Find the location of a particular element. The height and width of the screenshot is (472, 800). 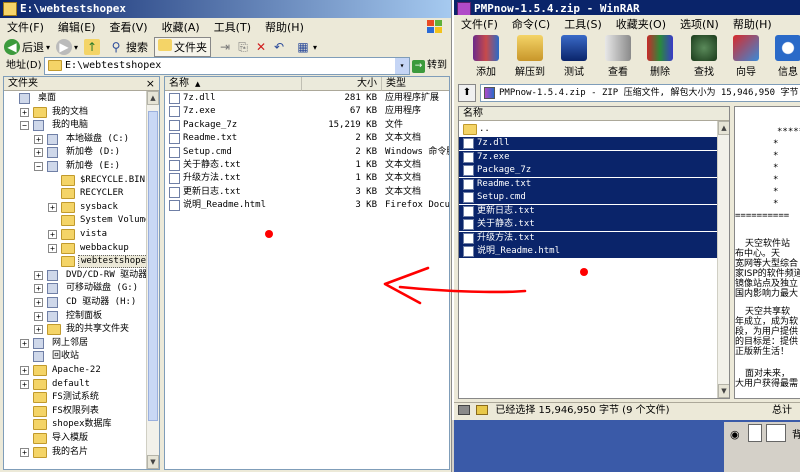

annotation-dot-right is located at coordinates (584, 272).